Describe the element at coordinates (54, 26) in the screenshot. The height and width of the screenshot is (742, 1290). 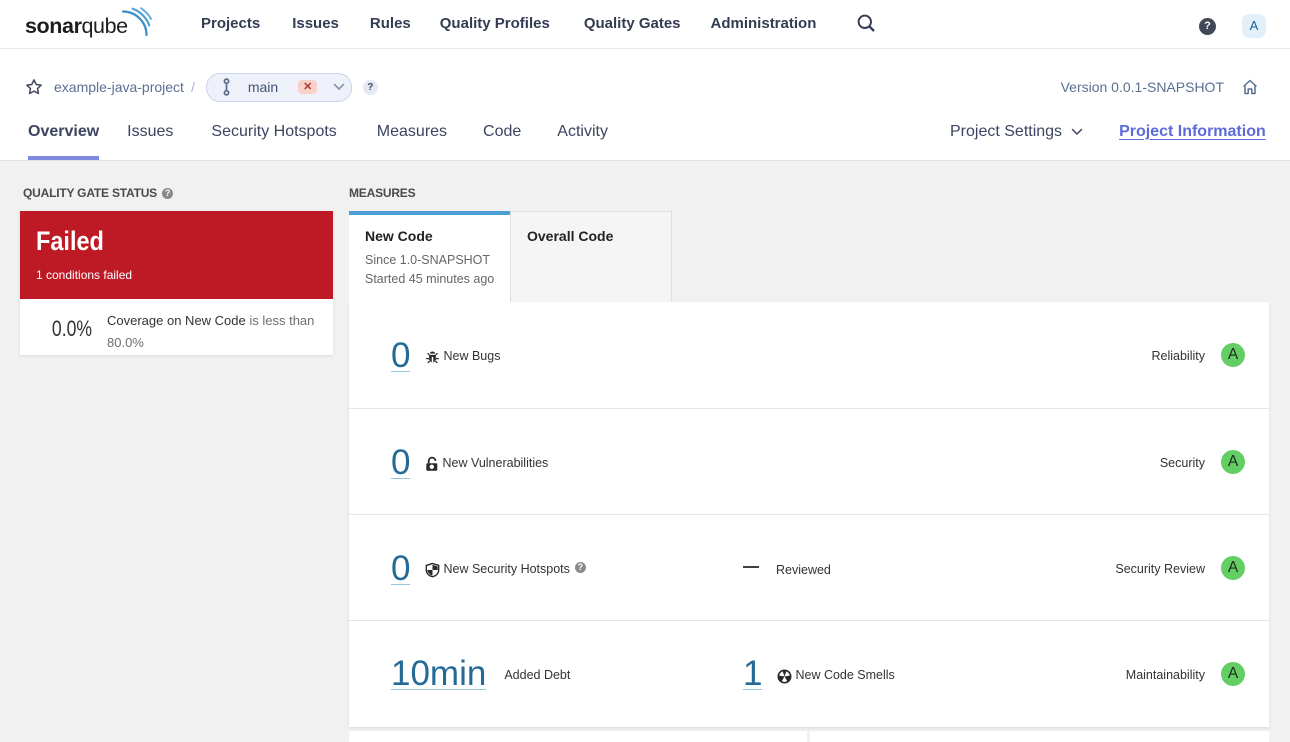
I see `svg-text: sonar` at that location.